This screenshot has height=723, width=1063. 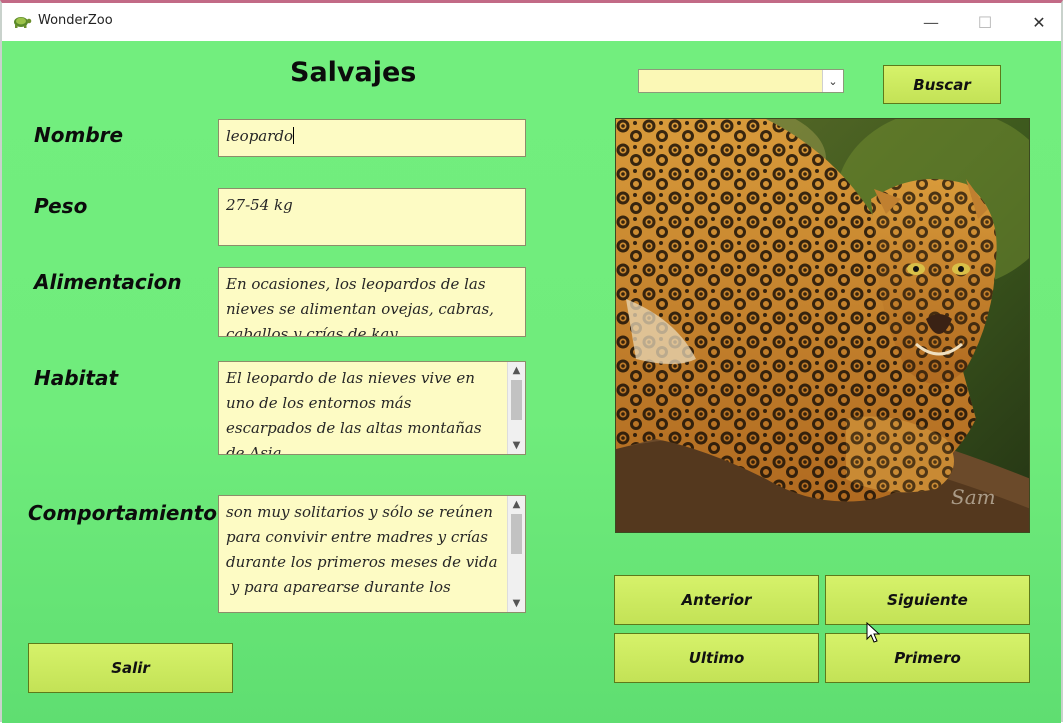 What do you see at coordinates (61, 206) in the screenshot?
I see `label-peso: Peso` at bounding box center [61, 206].